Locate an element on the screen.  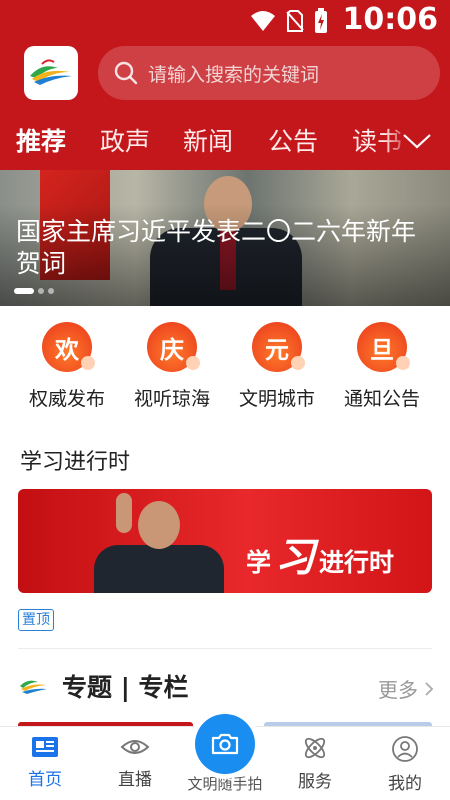
tabbar-live: 直播 is located at coordinates (135, 763).